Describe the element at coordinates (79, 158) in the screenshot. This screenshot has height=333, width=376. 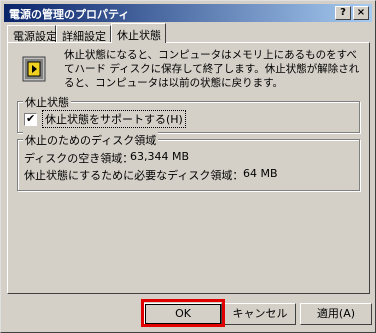
I see `free-space-label: ディスクの空き領域：` at that location.